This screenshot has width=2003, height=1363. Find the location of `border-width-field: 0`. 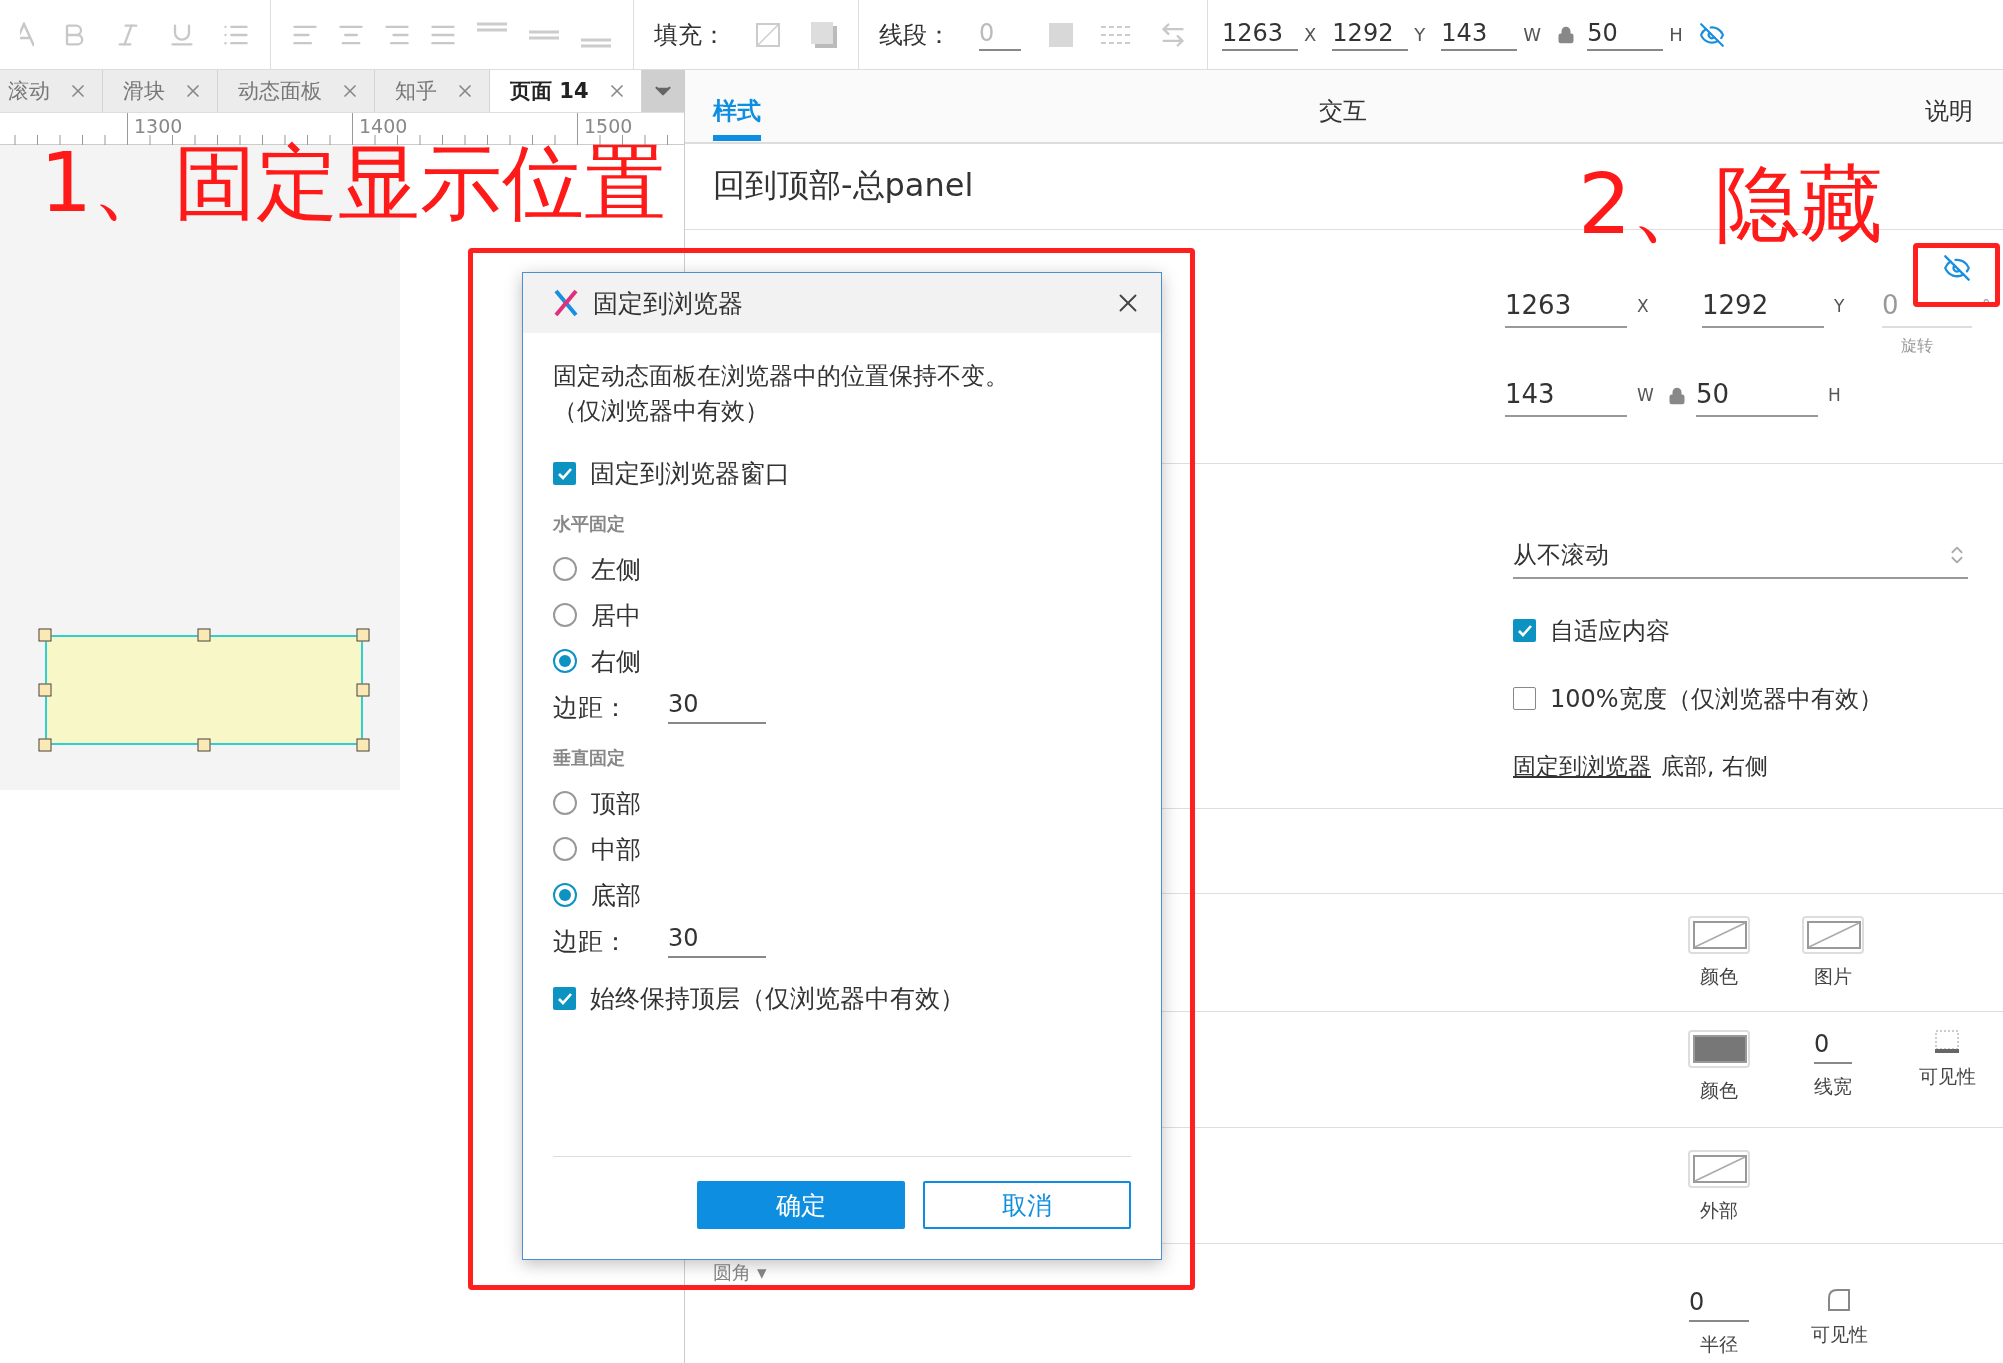

border-width-field: 0 is located at coordinates (1833, 1047).